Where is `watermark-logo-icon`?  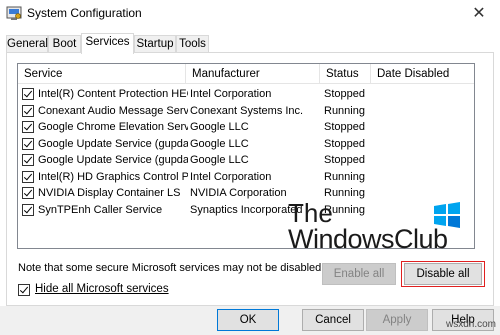 watermark-logo-icon is located at coordinates (447, 215).